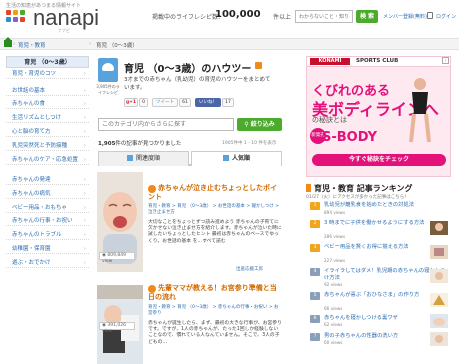 This screenshot has height=364, width=459. I want to click on recipe-count-unit: 件以上, so click(282, 17).